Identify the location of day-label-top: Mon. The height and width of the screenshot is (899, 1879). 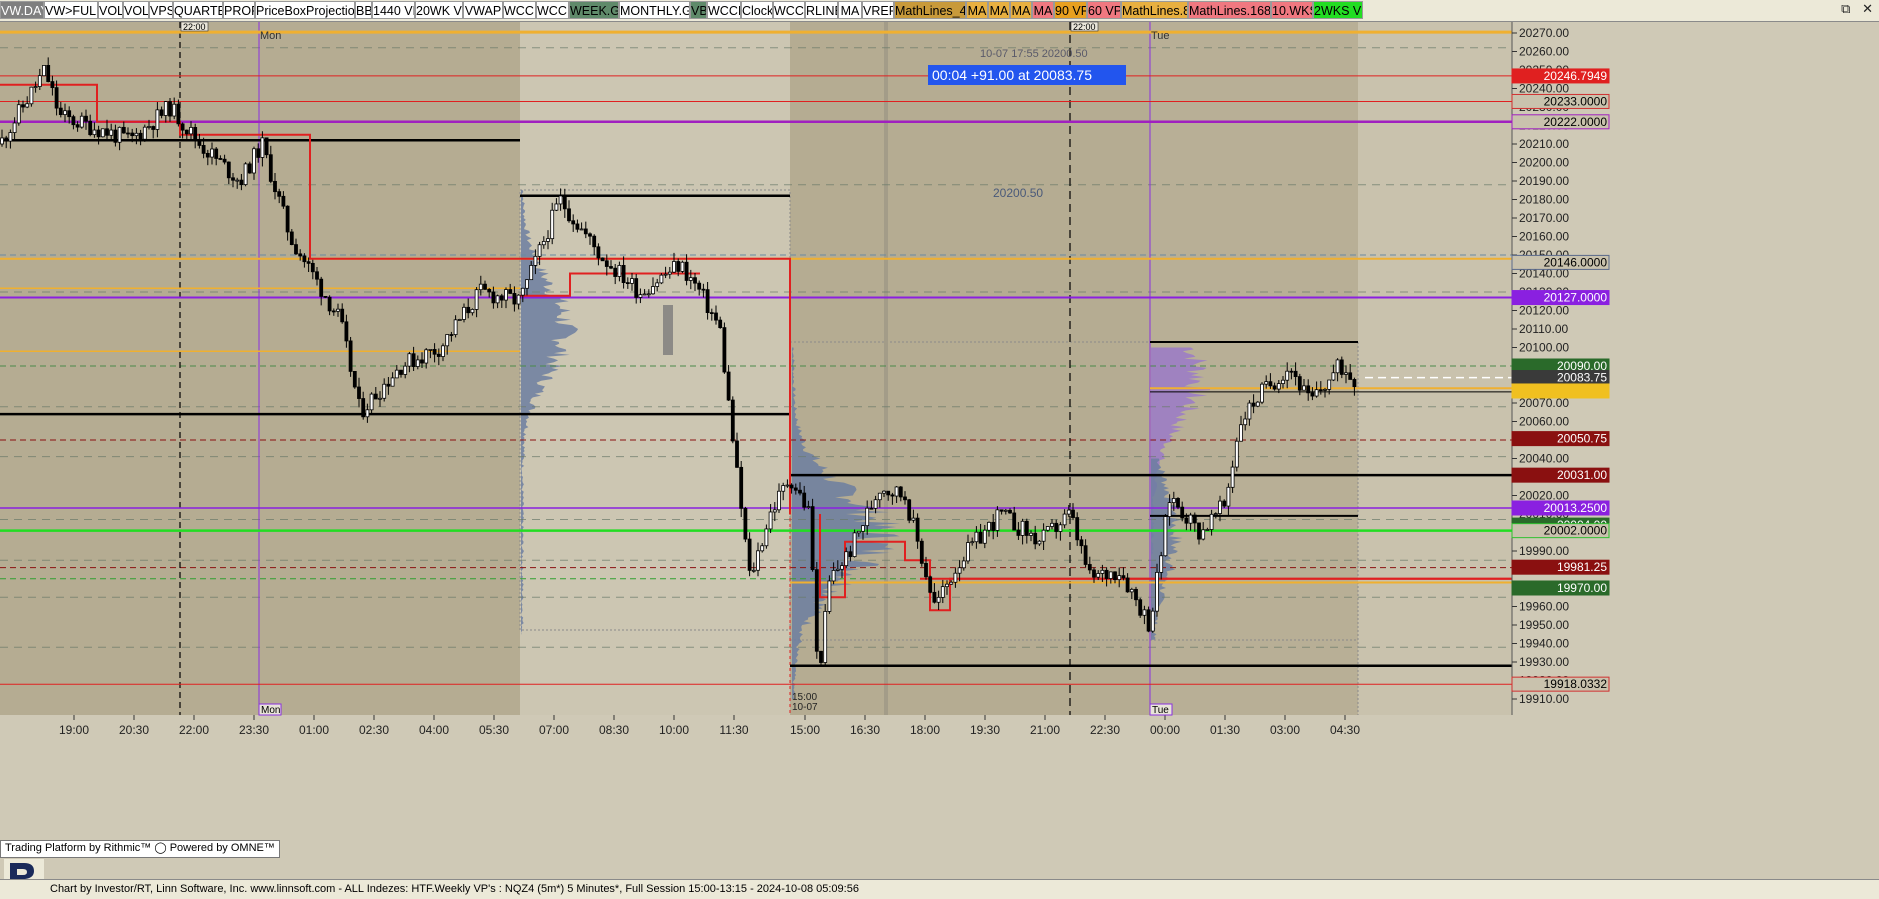
(270, 36).